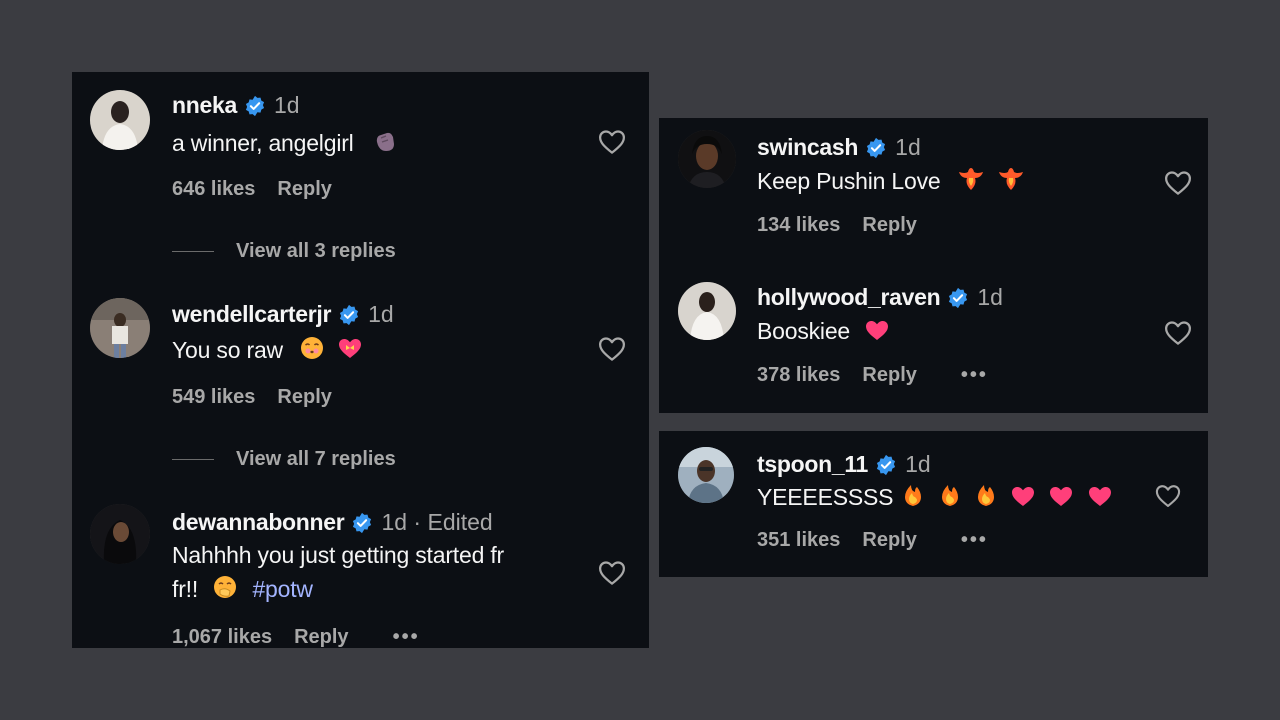 This screenshot has width=1280, height=720. What do you see at coordinates (935, 497) in the screenshot?
I see `comment-text: YEEEESSSS` at bounding box center [935, 497].